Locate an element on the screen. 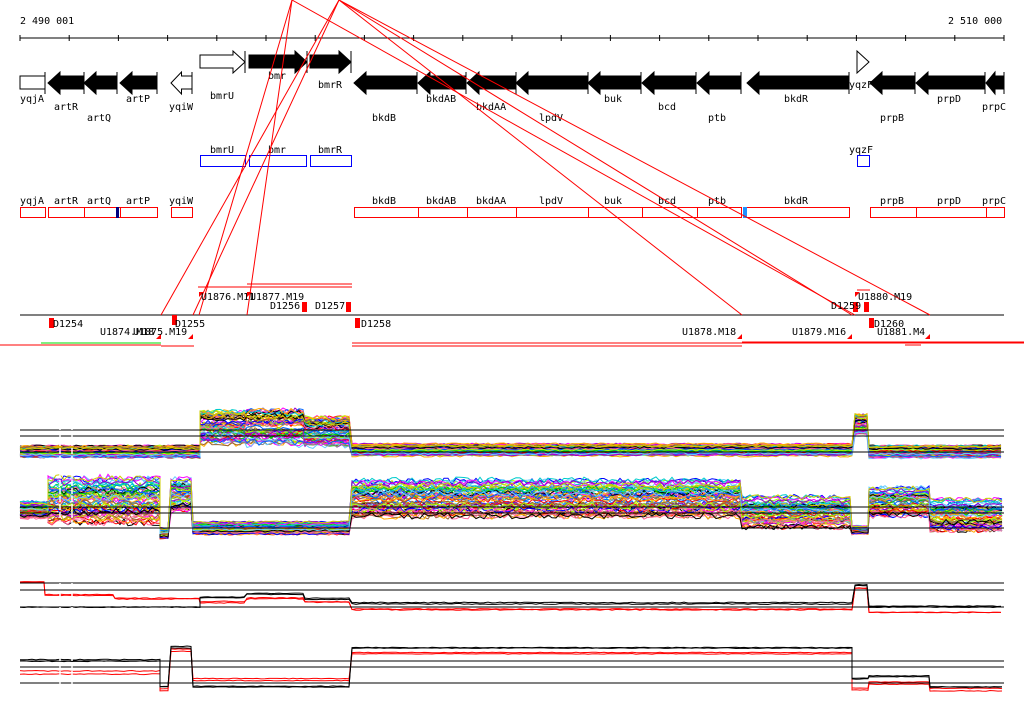  gene-yqiW: yqiW is located at coordinates (181, 91).